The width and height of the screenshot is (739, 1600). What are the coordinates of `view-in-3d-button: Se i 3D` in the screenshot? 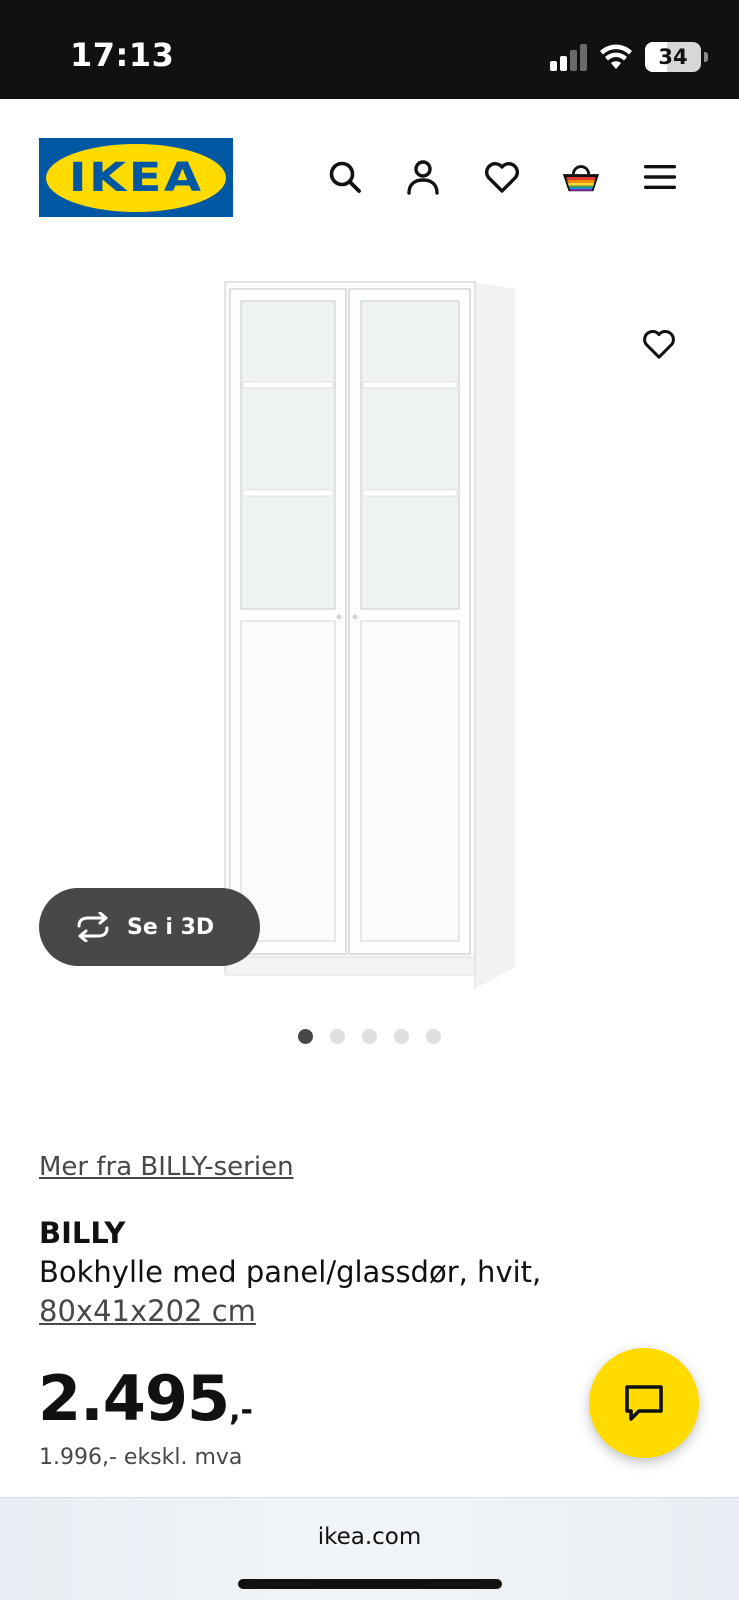 It's located at (149, 927).